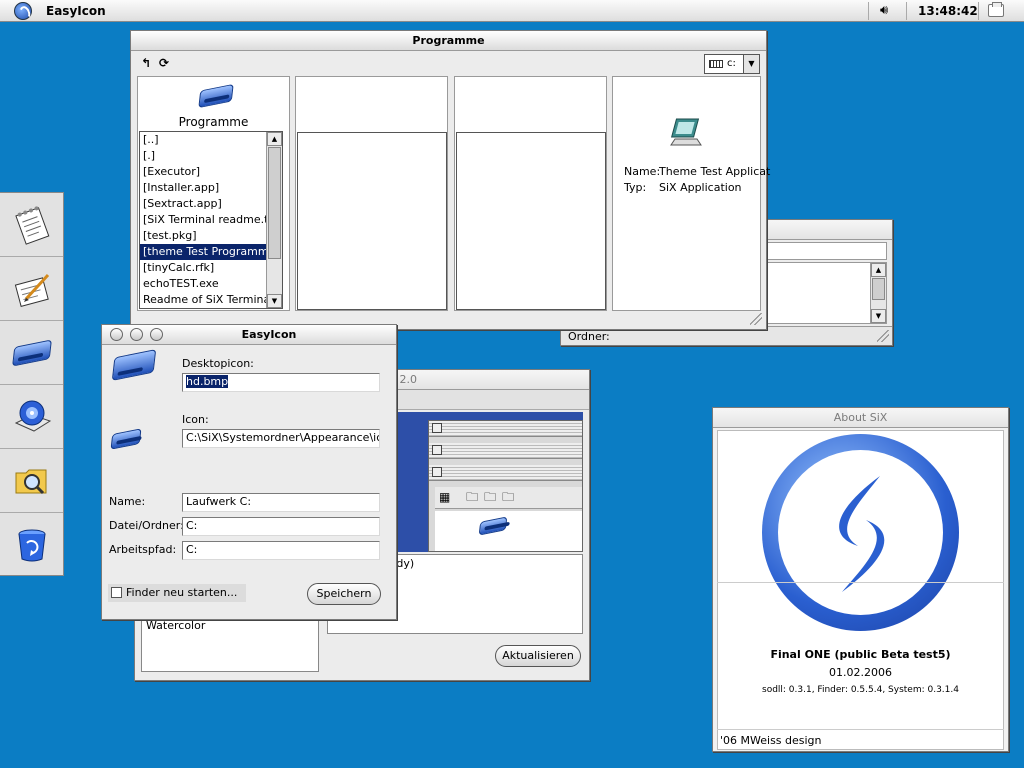  I want to click on about-window-title: About SiX, so click(860, 417).